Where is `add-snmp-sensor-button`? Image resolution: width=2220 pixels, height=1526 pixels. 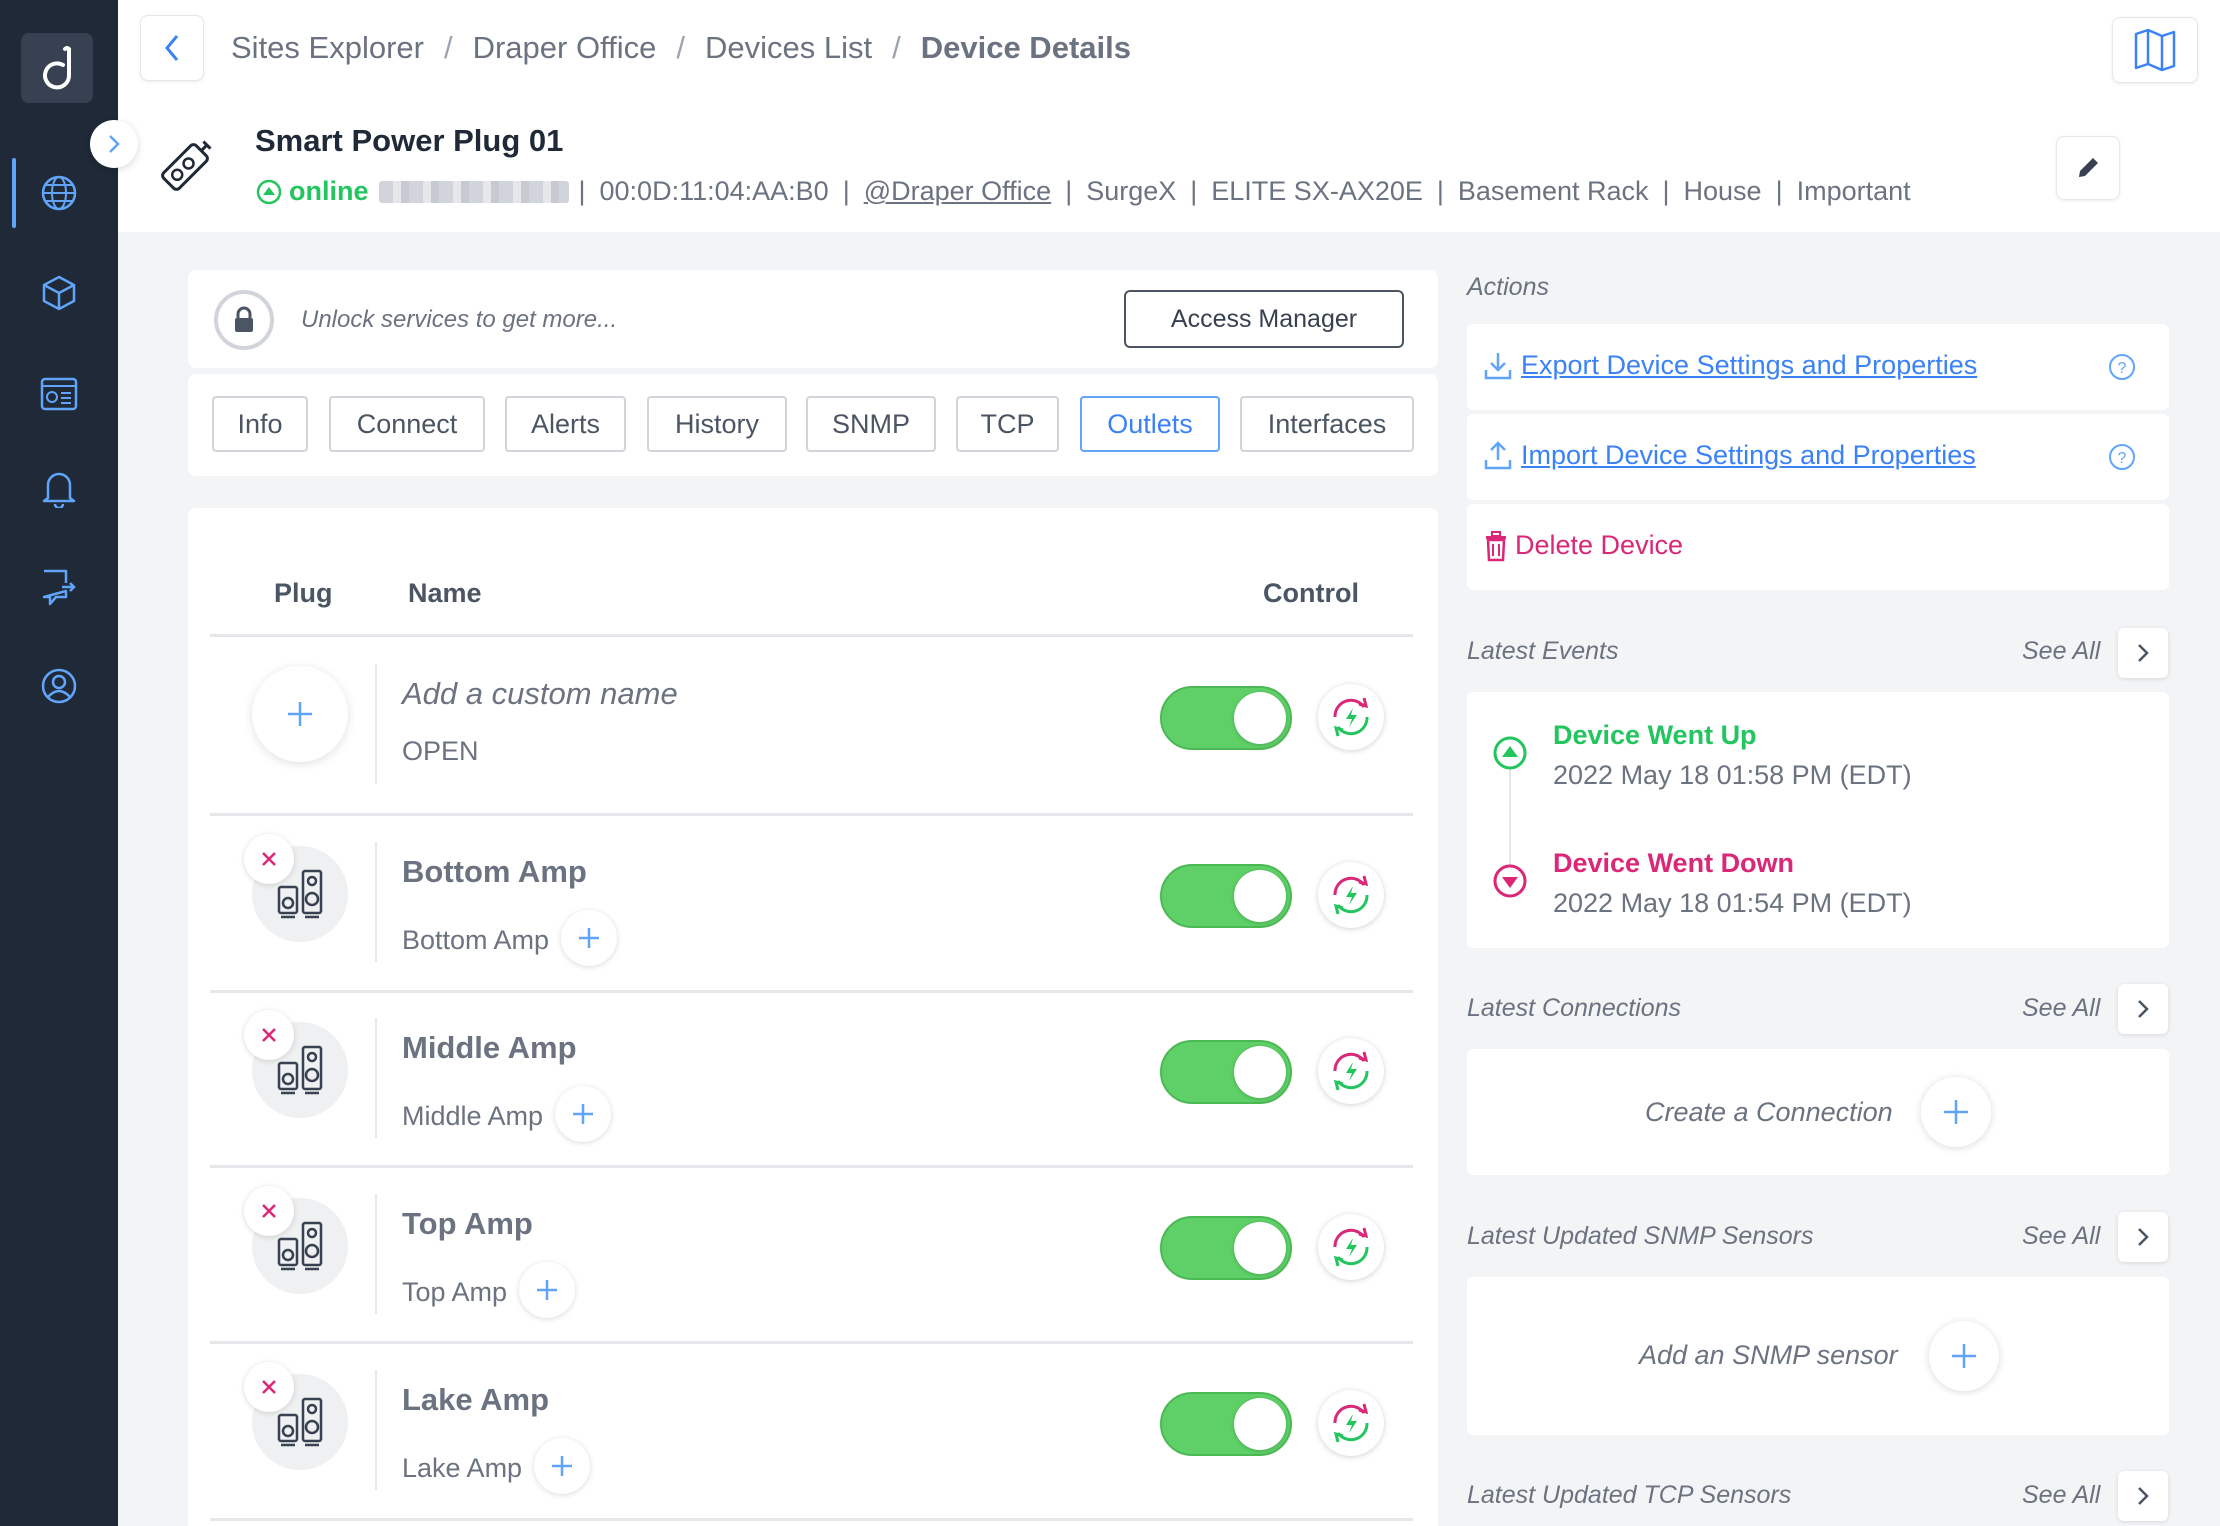
add-snmp-sensor-button is located at coordinates (1964, 1356).